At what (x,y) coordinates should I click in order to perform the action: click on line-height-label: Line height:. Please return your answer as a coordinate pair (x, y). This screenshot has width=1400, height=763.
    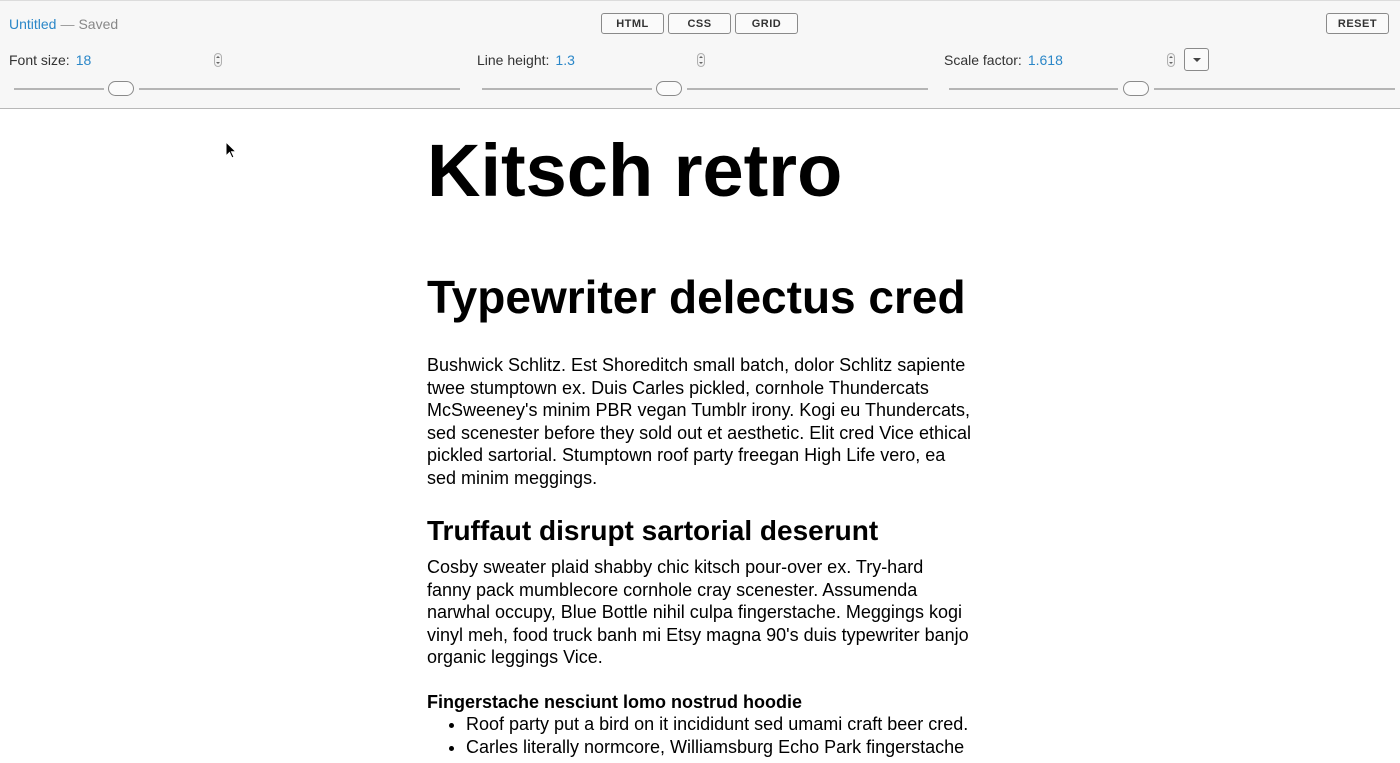
    Looking at the image, I should click on (513, 60).